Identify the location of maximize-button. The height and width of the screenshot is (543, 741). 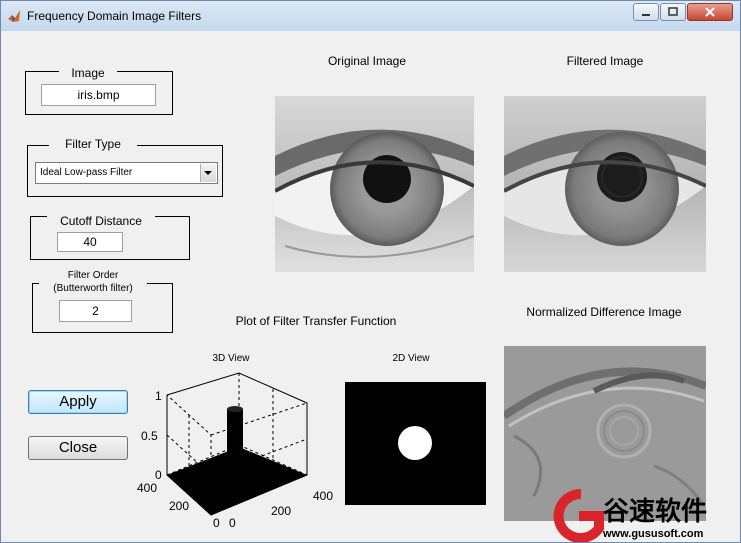
(673, 12).